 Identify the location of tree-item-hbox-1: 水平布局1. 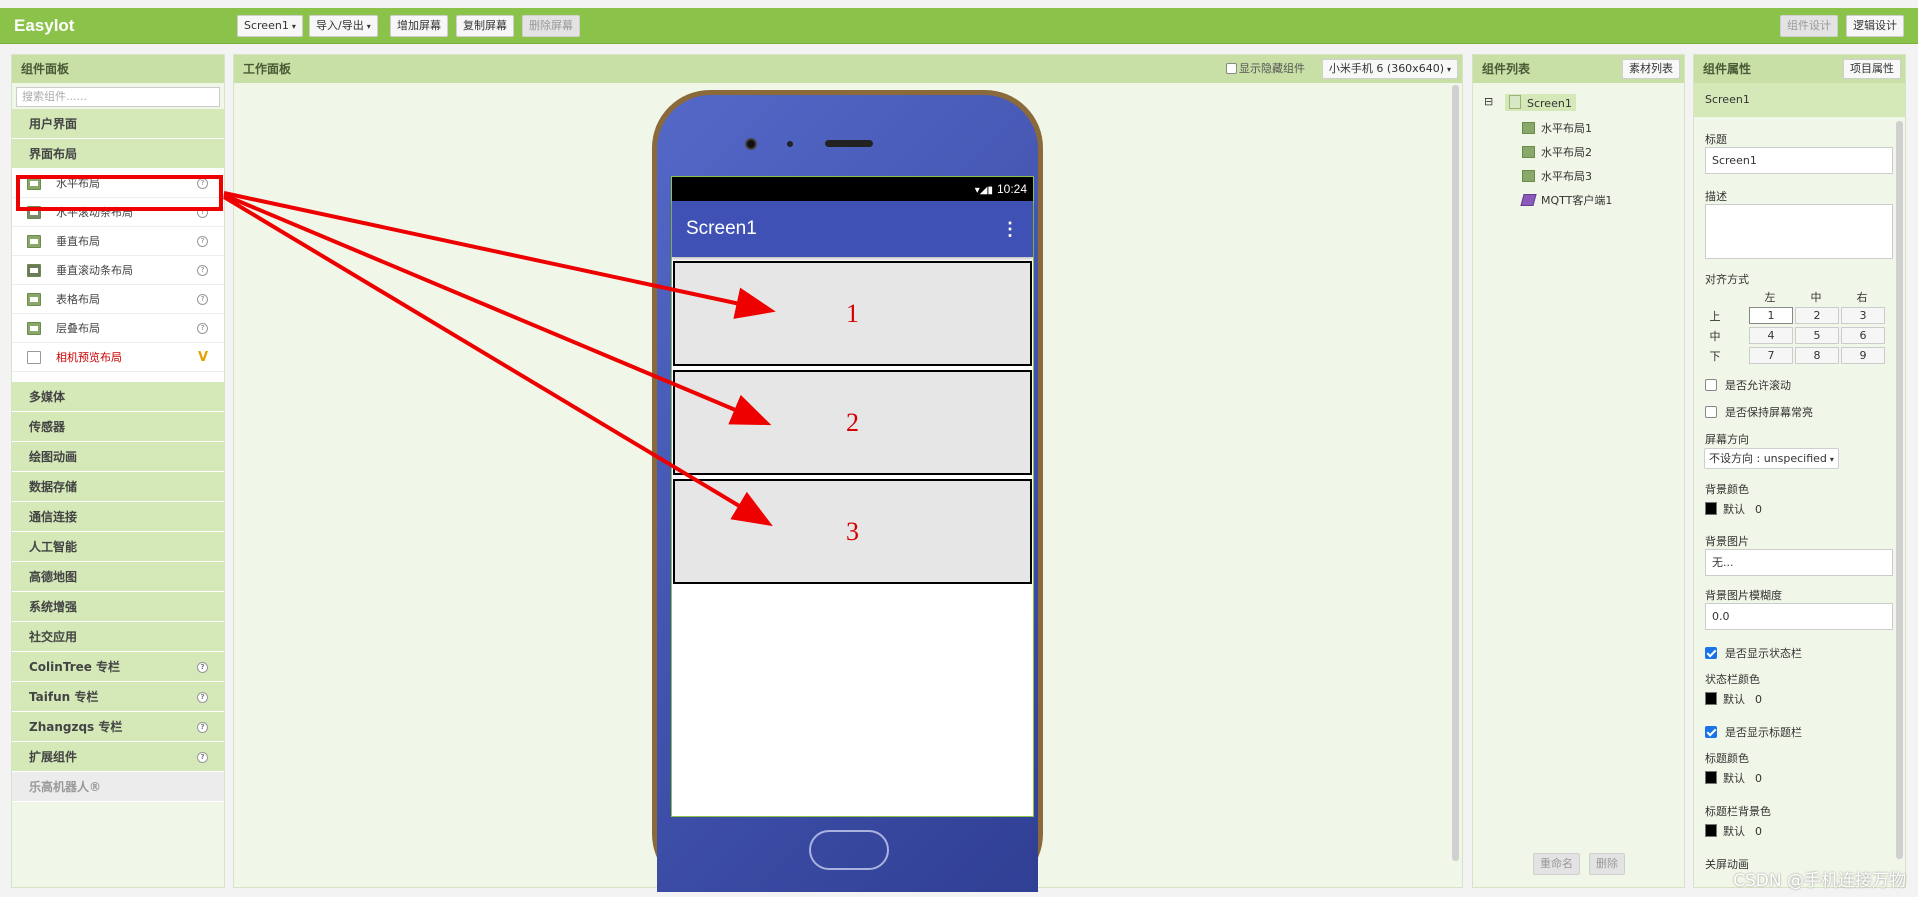
(1557, 128).